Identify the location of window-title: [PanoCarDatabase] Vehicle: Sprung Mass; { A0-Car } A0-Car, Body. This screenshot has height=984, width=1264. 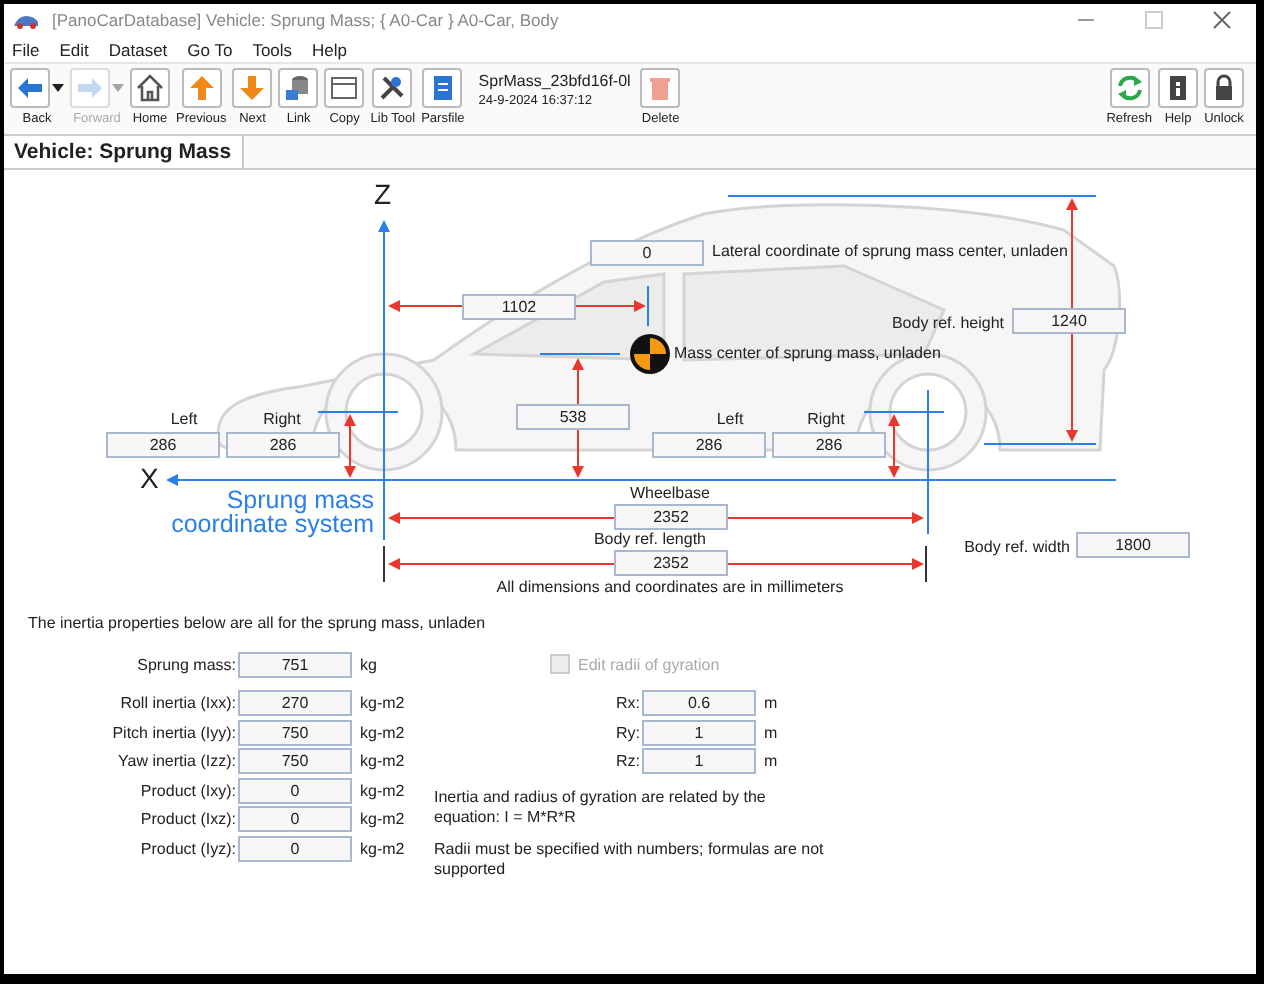
(305, 20).